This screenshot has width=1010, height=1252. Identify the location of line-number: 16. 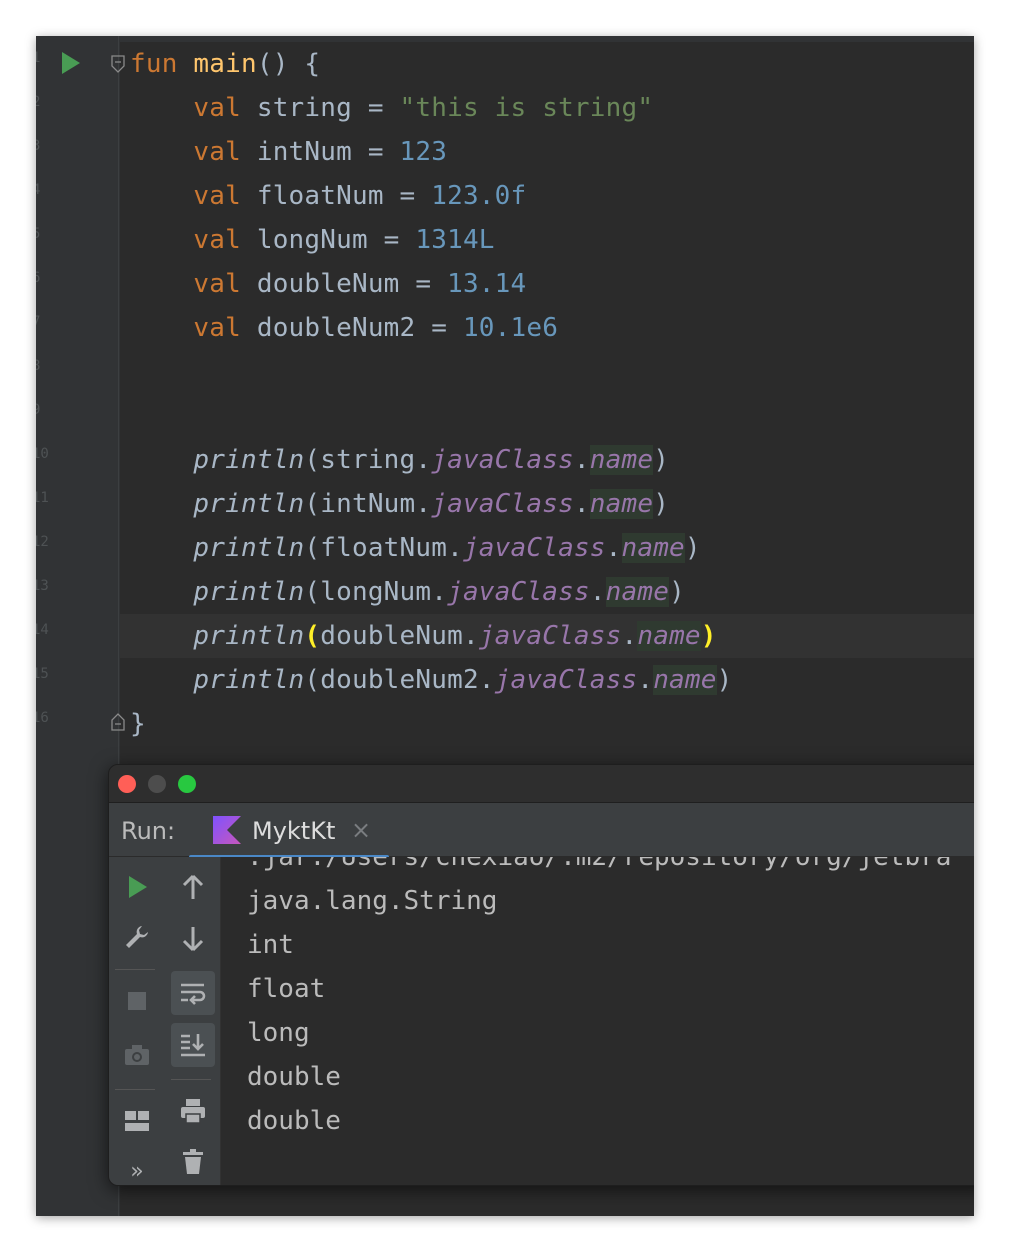
(42, 718).